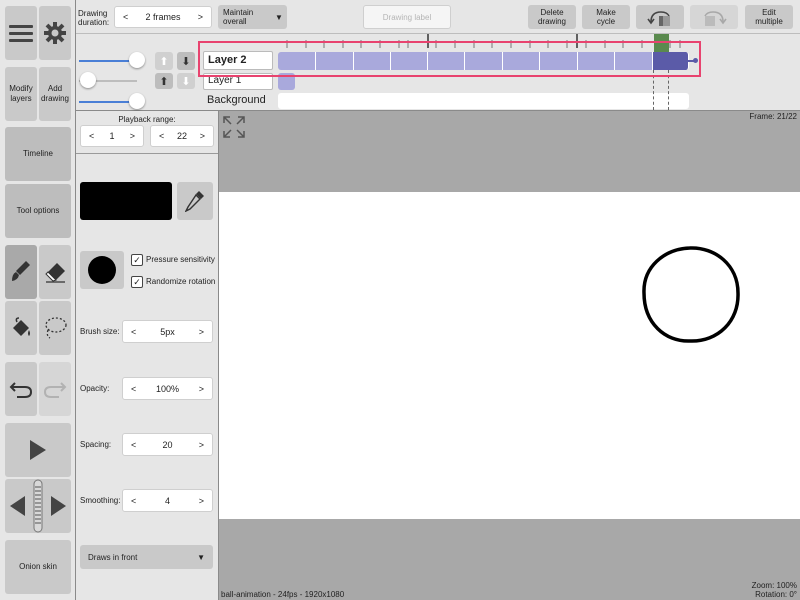 Image resolution: width=800 pixels, height=600 pixels. Describe the element at coordinates (147, 153) in the screenshot. I see `divider` at that location.